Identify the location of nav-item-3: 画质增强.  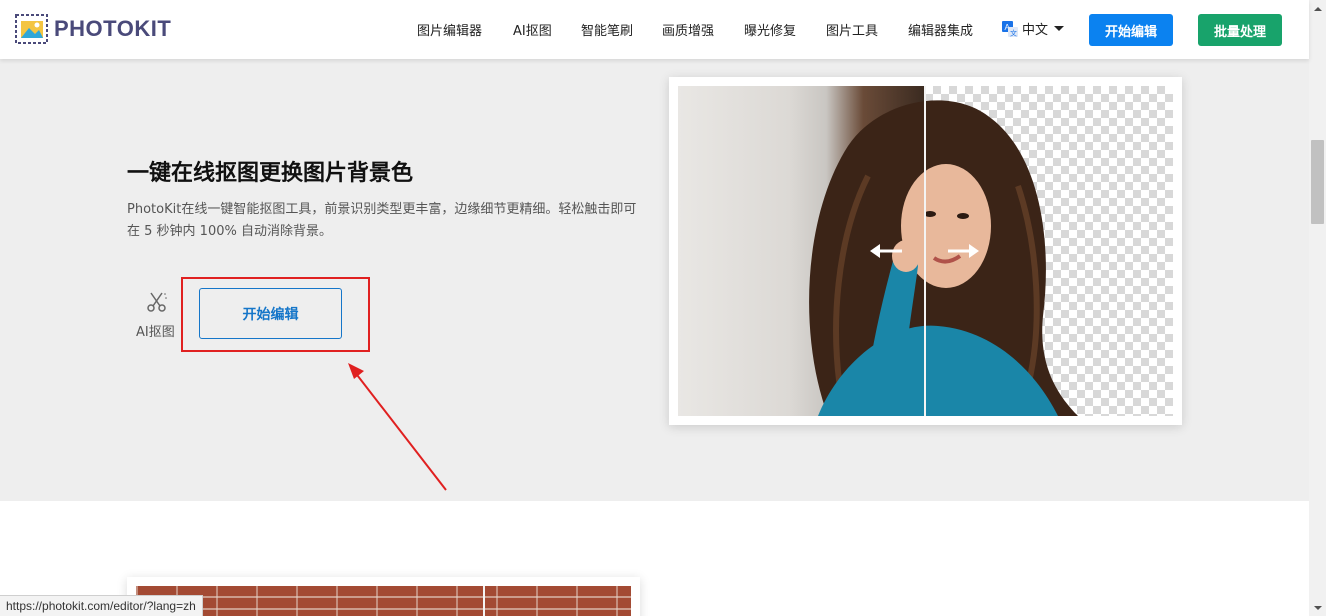
(688, 29).